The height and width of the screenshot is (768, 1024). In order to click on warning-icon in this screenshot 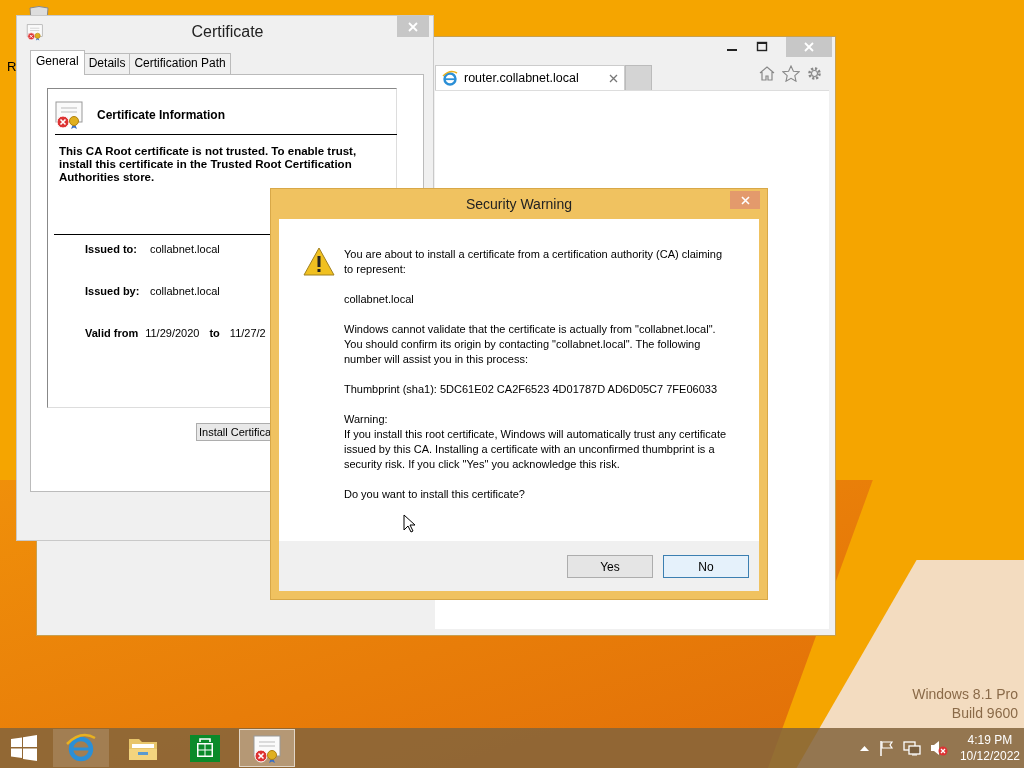, I will do `click(319, 261)`.